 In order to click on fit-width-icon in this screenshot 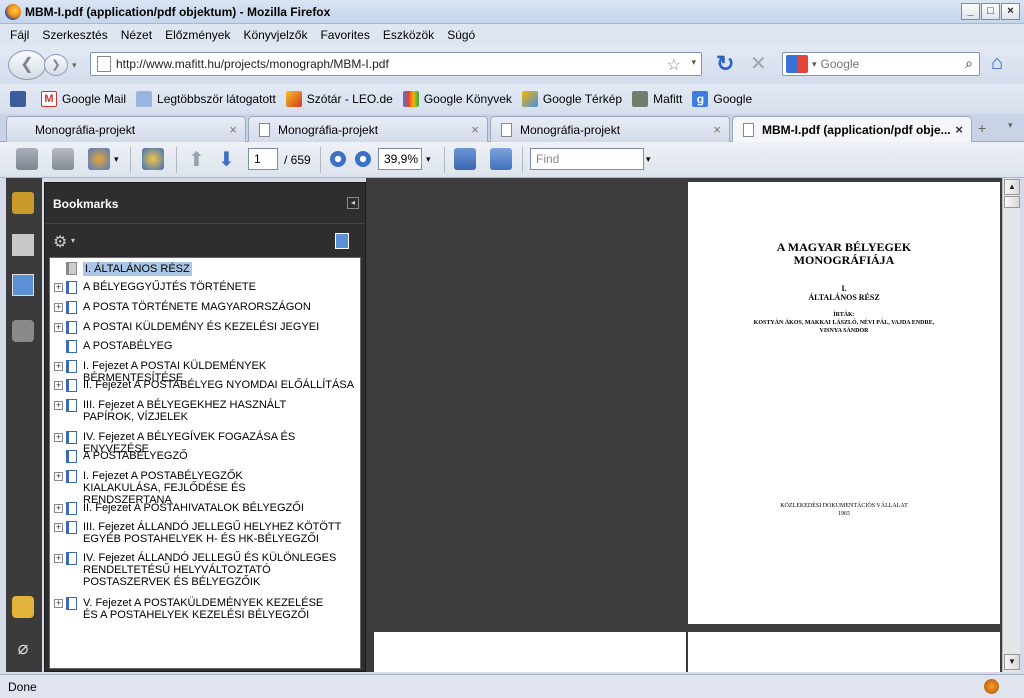, I will do `click(501, 159)`.